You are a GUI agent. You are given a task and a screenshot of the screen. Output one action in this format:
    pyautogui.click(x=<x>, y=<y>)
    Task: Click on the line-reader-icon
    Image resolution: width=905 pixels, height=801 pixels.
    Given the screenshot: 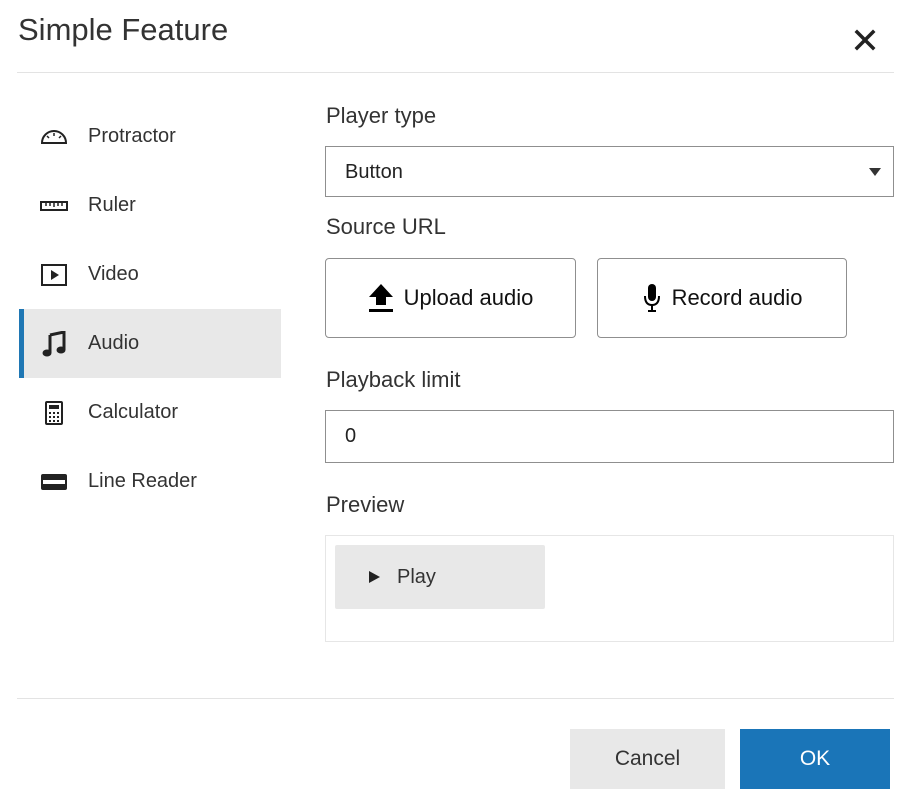 What is the action you would take?
    pyautogui.click(x=54, y=482)
    